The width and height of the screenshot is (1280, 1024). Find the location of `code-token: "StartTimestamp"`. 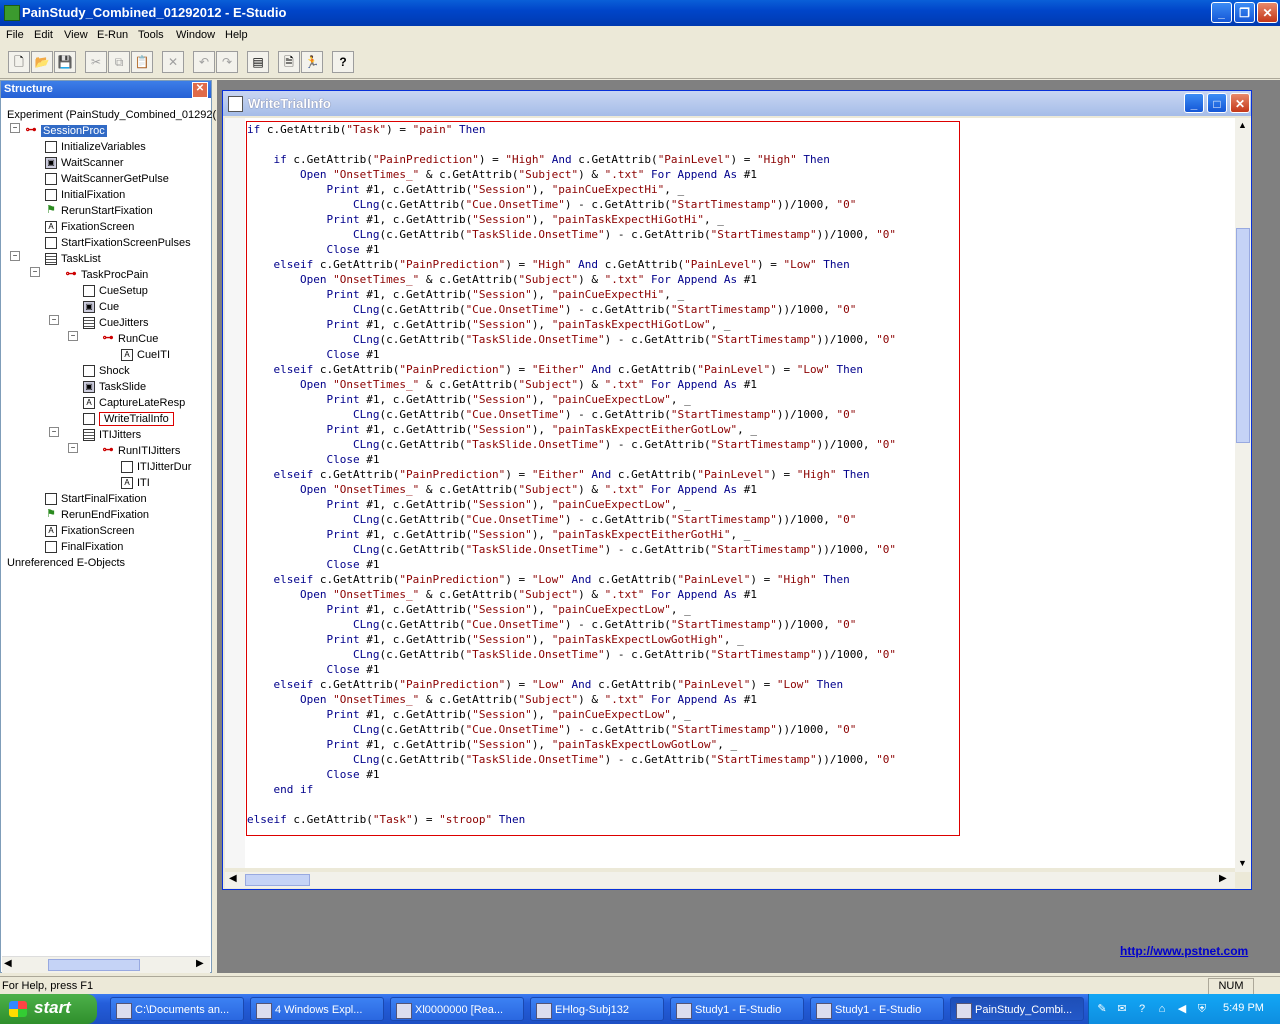

code-token: "StartTimestamp" is located at coordinates (763, 444).